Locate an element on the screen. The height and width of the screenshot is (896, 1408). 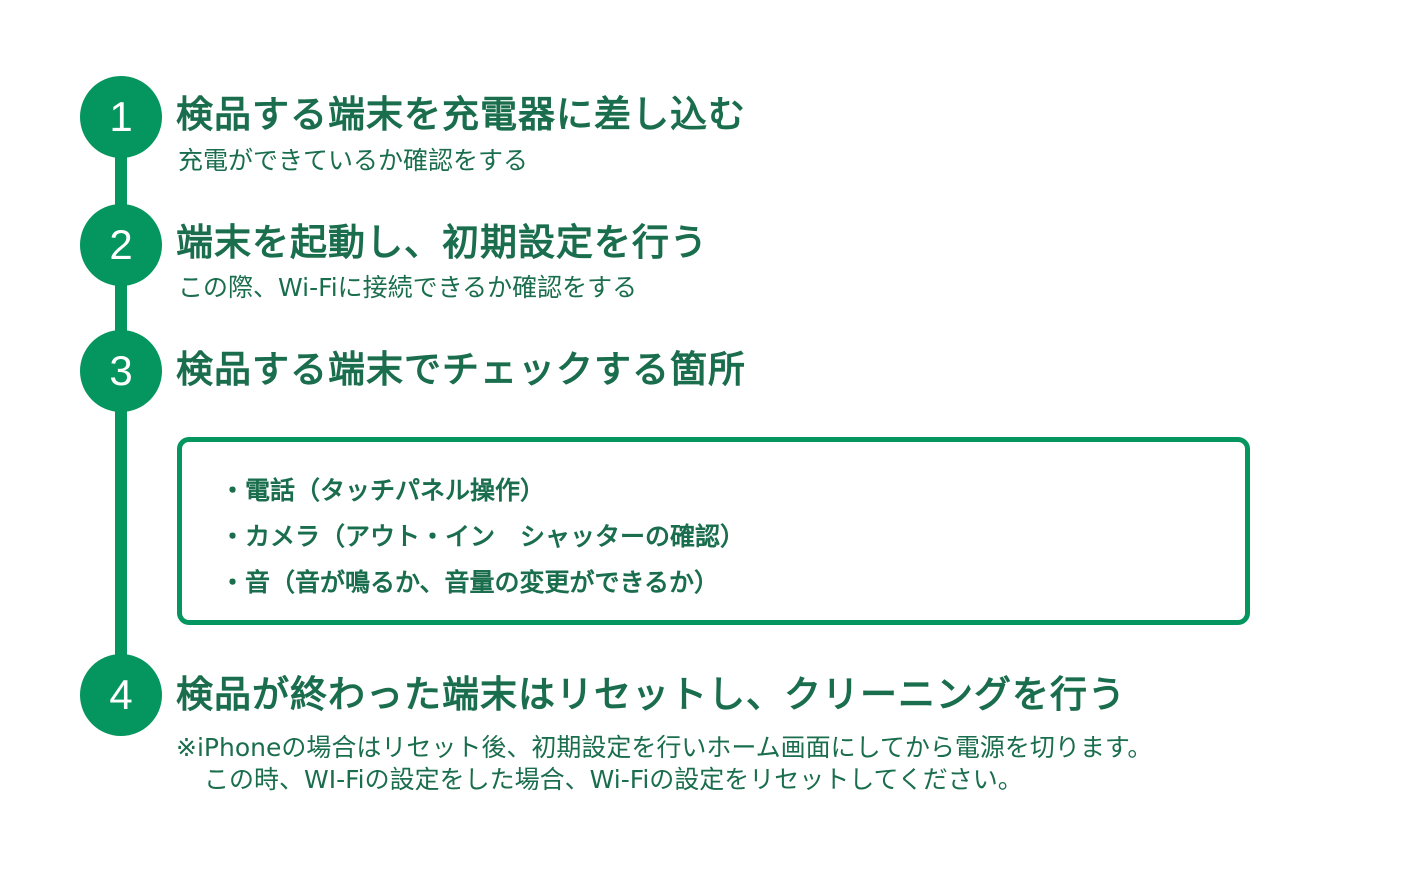
checklist-item-sound: ・音（音が鳴るか、音量の変更ができるか） is located at coordinates (470, 582).